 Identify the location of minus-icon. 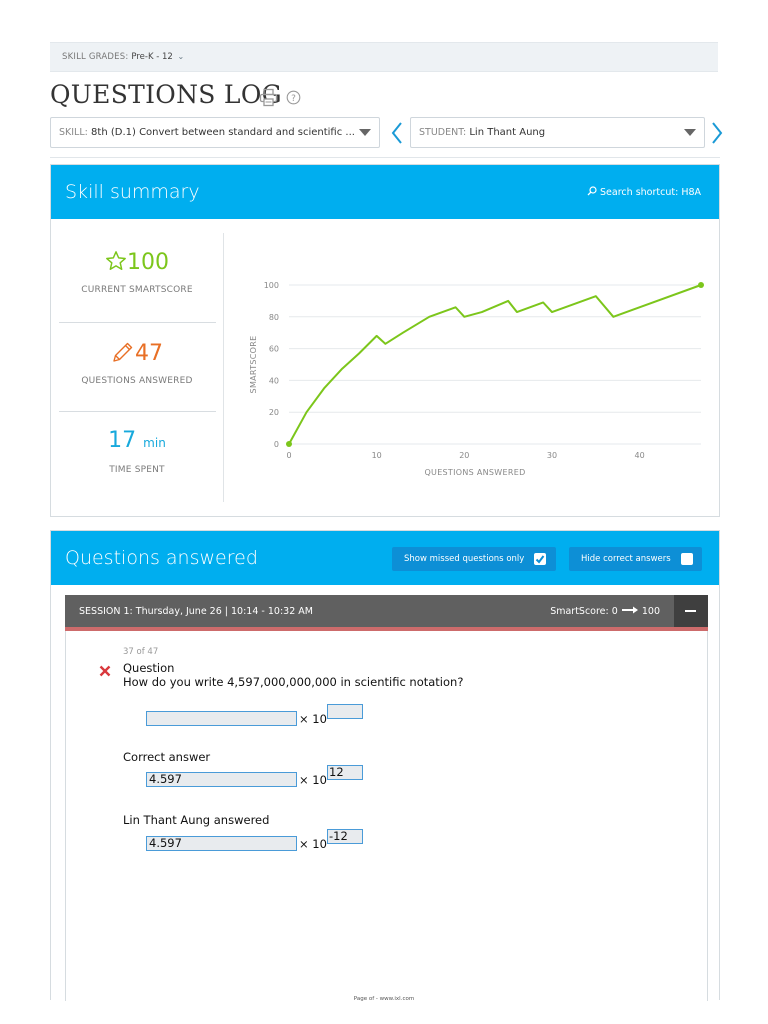
(690, 611).